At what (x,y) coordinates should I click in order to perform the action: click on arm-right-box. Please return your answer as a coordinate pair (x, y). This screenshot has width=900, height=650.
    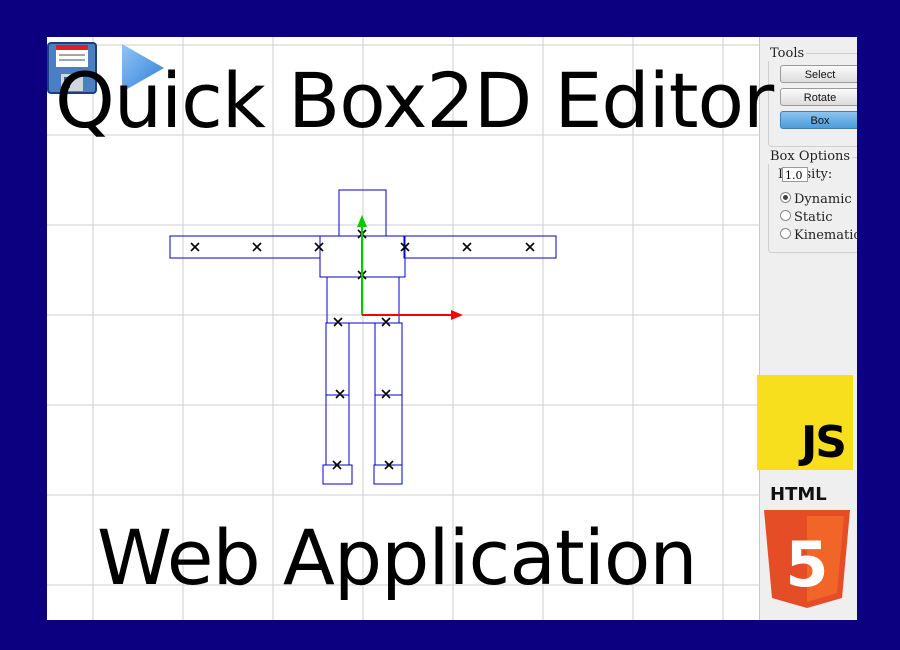
    Looking at the image, I should click on (480, 247).